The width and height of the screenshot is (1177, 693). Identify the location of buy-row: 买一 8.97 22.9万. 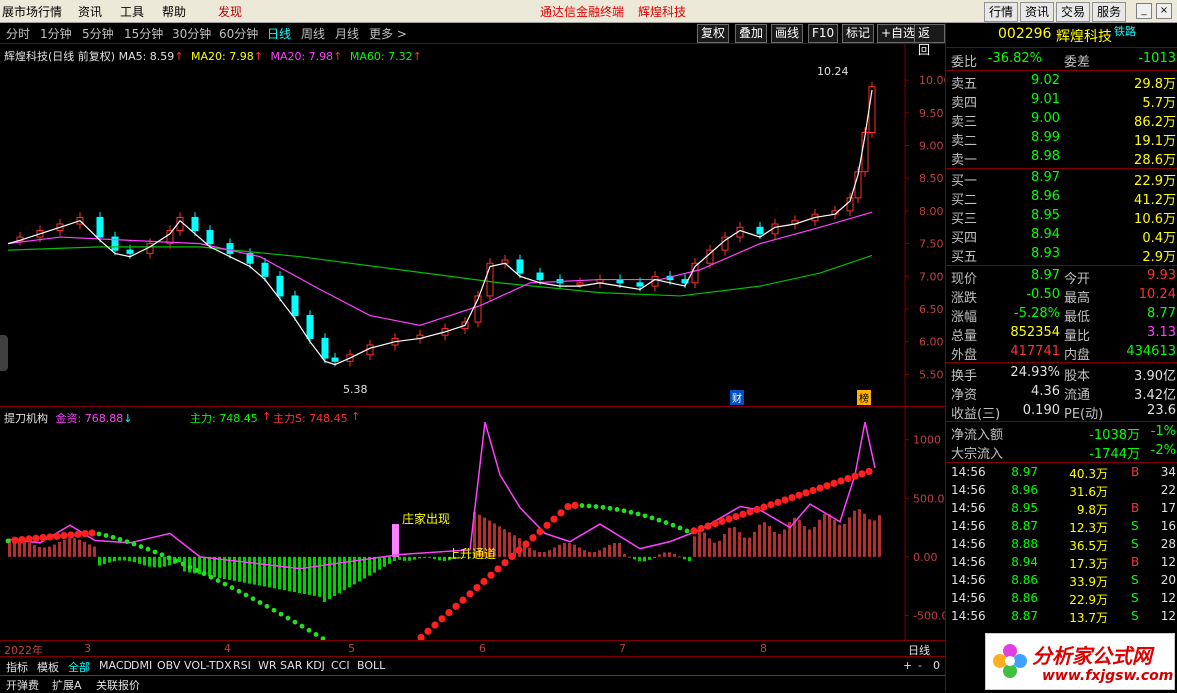
(1061, 179).